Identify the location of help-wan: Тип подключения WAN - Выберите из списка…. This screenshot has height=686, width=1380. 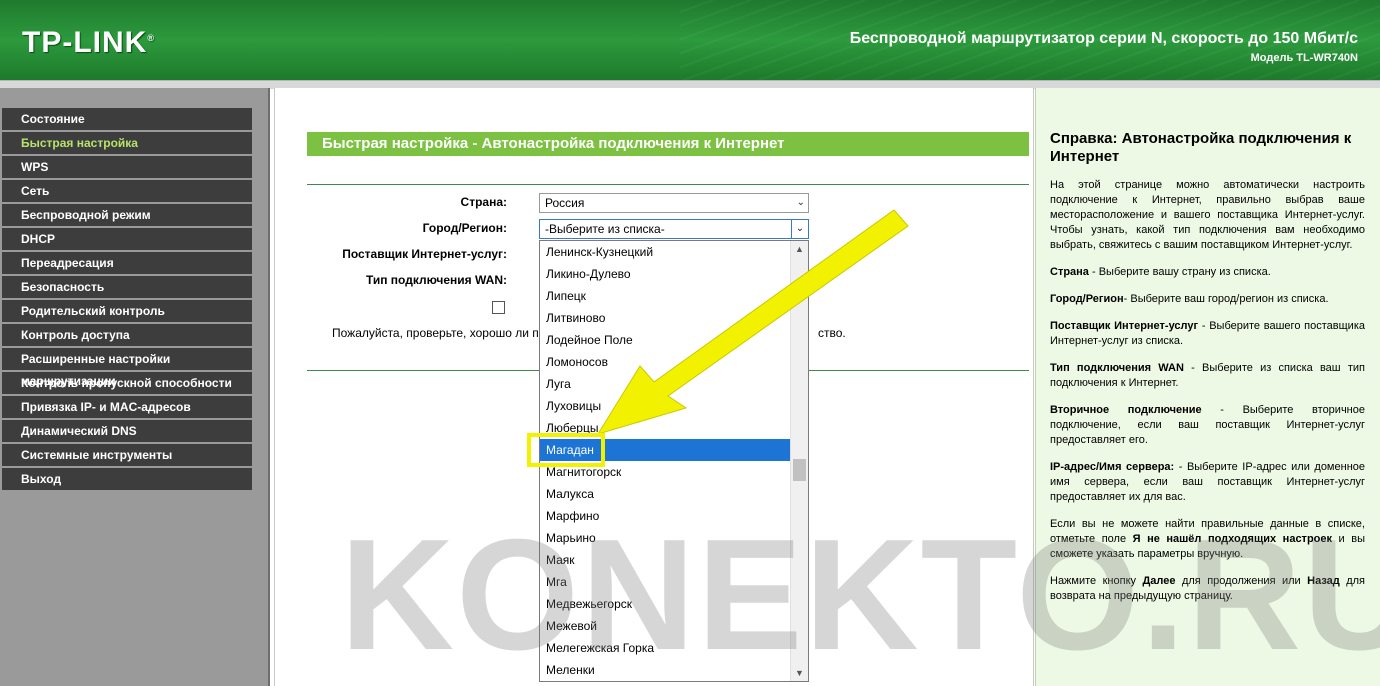
(1207, 375).